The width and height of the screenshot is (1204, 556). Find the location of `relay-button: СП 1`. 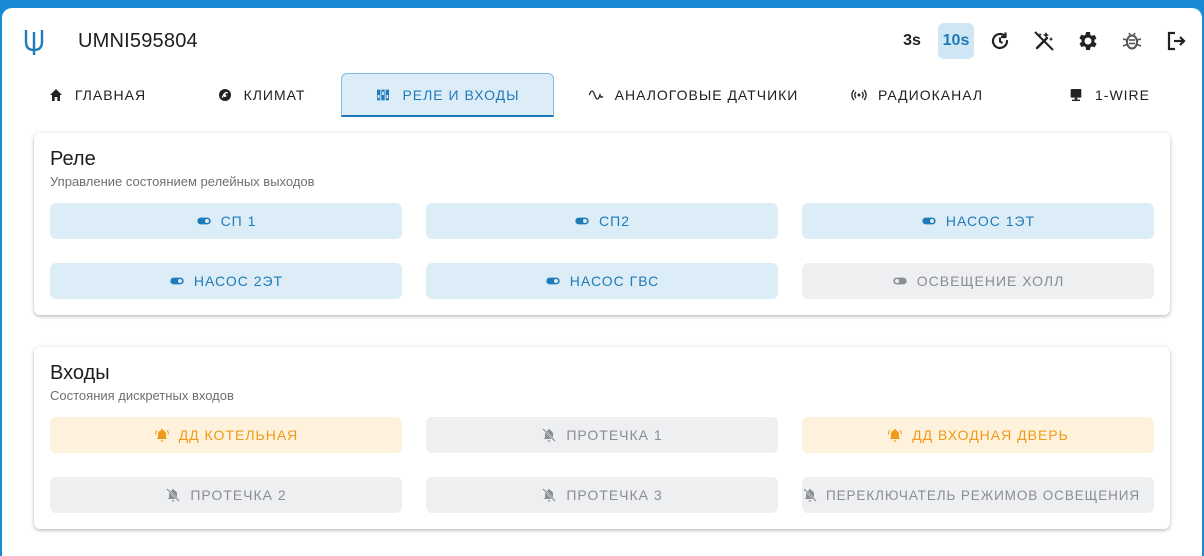

relay-button: СП 1 is located at coordinates (226, 221).